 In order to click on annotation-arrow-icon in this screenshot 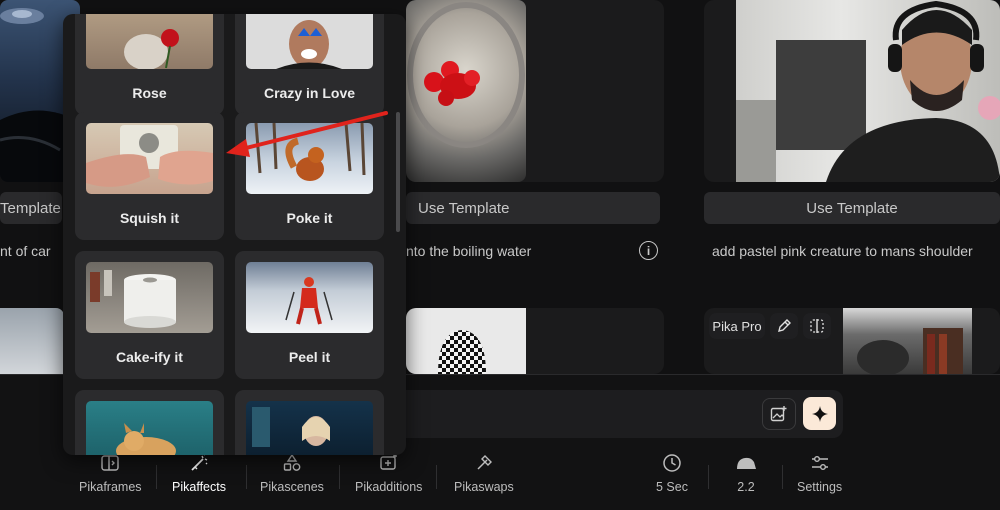, I will do `click(307, 134)`.